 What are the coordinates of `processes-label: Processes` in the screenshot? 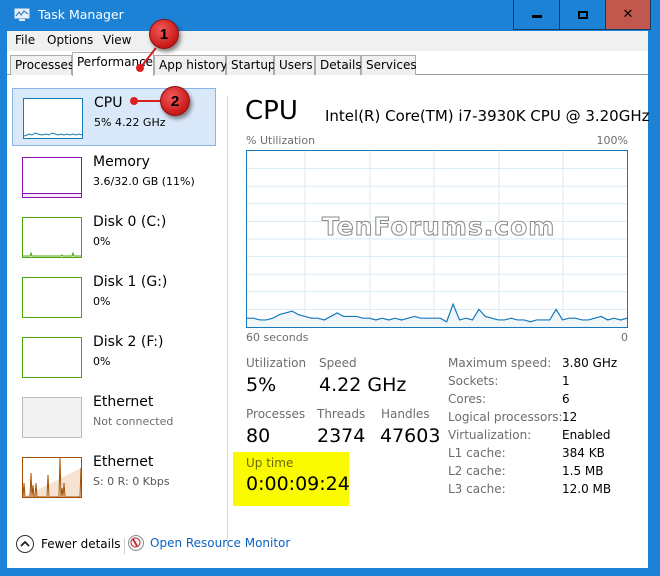 It's located at (276, 414).